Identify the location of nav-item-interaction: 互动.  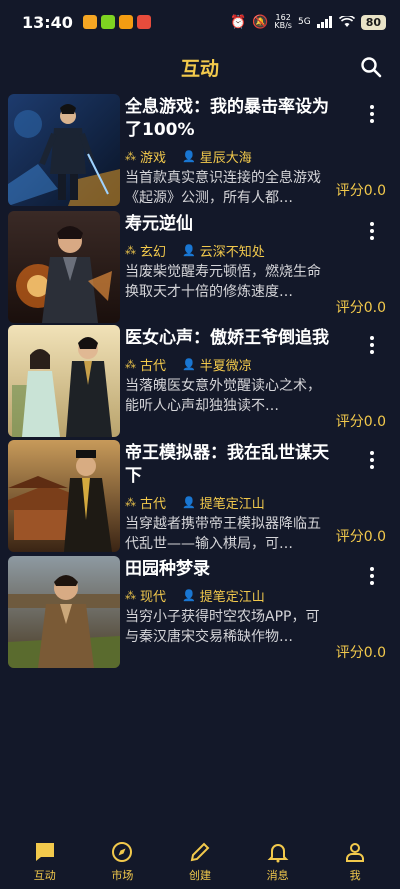
(45, 861).